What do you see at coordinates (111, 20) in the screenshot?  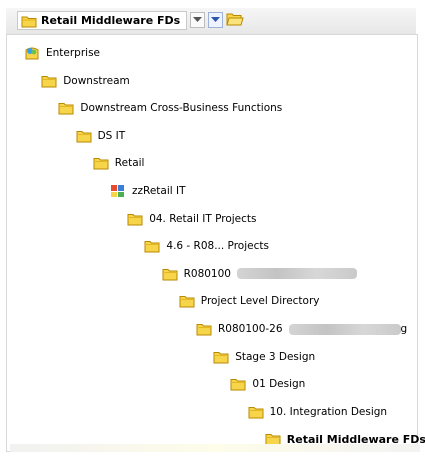 I see `current-folder-label: Retail Middleware FDs` at bounding box center [111, 20].